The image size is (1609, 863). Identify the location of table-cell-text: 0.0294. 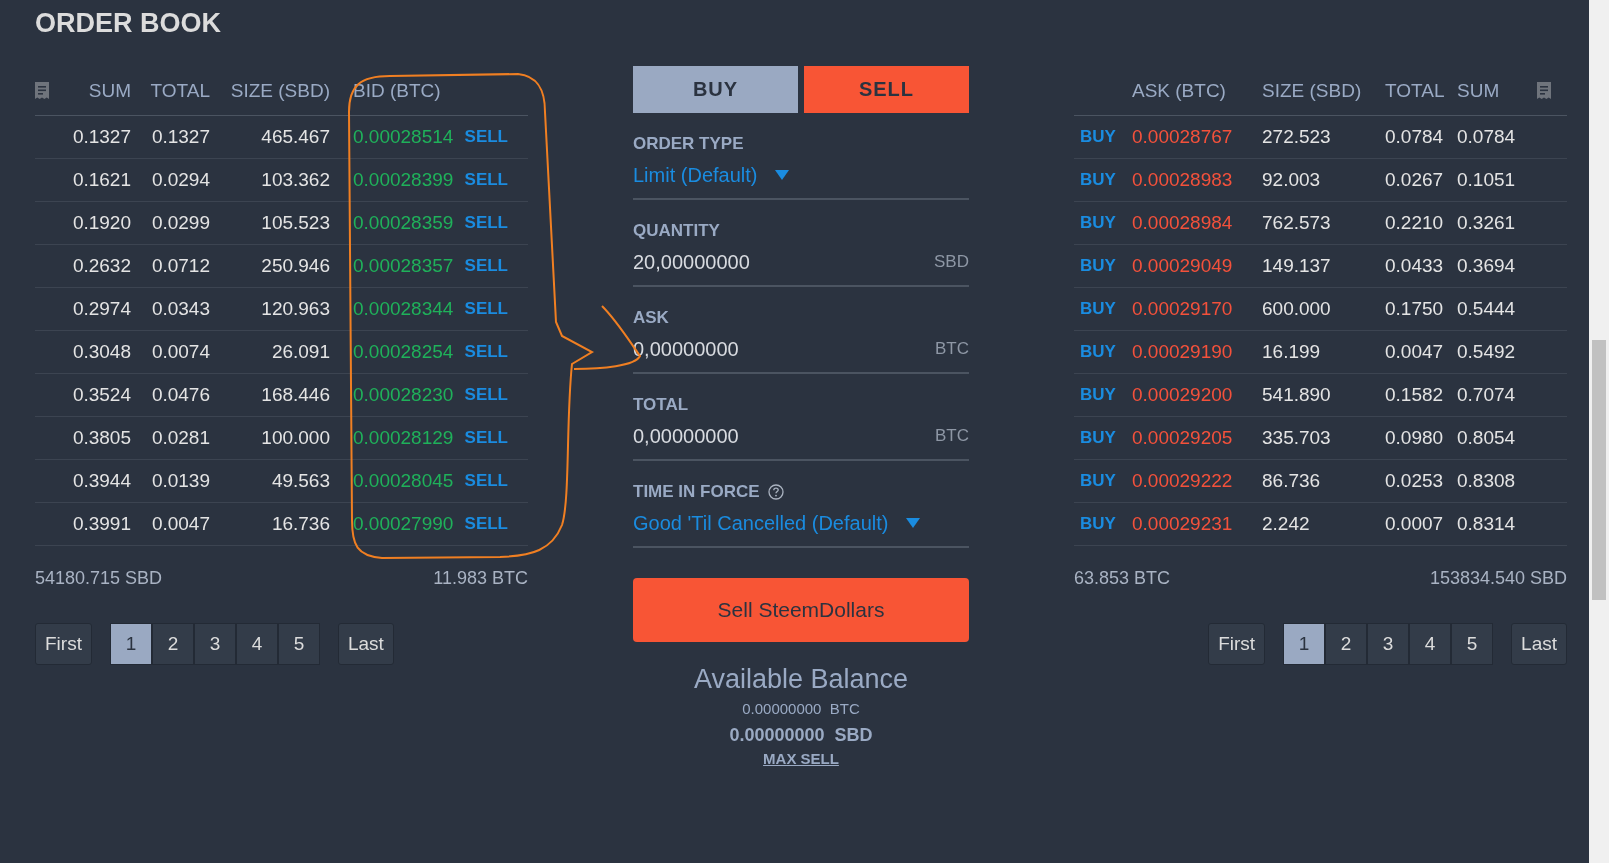
(180, 180).